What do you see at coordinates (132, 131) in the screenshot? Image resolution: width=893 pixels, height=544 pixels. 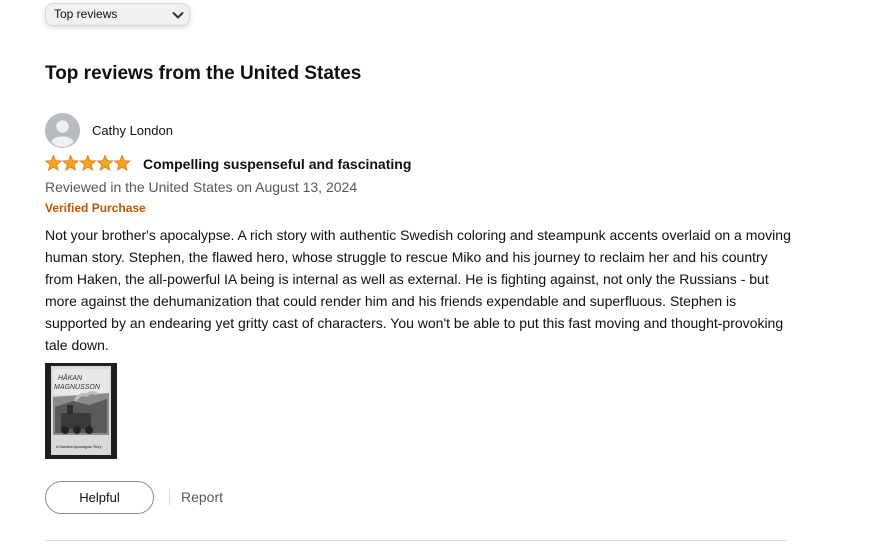 I see `reviewer-name: Cathy London` at bounding box center [132, 131].